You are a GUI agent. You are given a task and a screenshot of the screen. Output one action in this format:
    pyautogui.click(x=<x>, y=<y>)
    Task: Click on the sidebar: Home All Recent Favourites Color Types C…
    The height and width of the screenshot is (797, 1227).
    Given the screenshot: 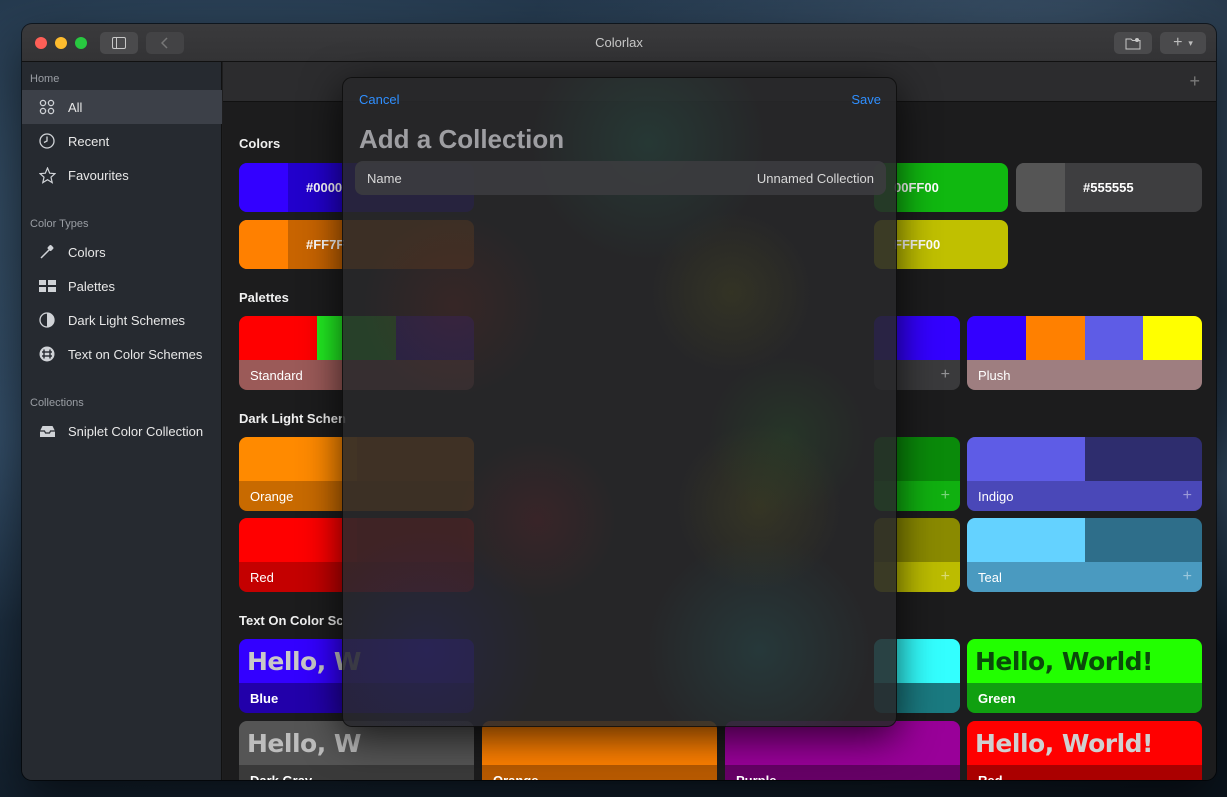 What is the action you would take?
    pyautogui.click(x=122, y=421)
    